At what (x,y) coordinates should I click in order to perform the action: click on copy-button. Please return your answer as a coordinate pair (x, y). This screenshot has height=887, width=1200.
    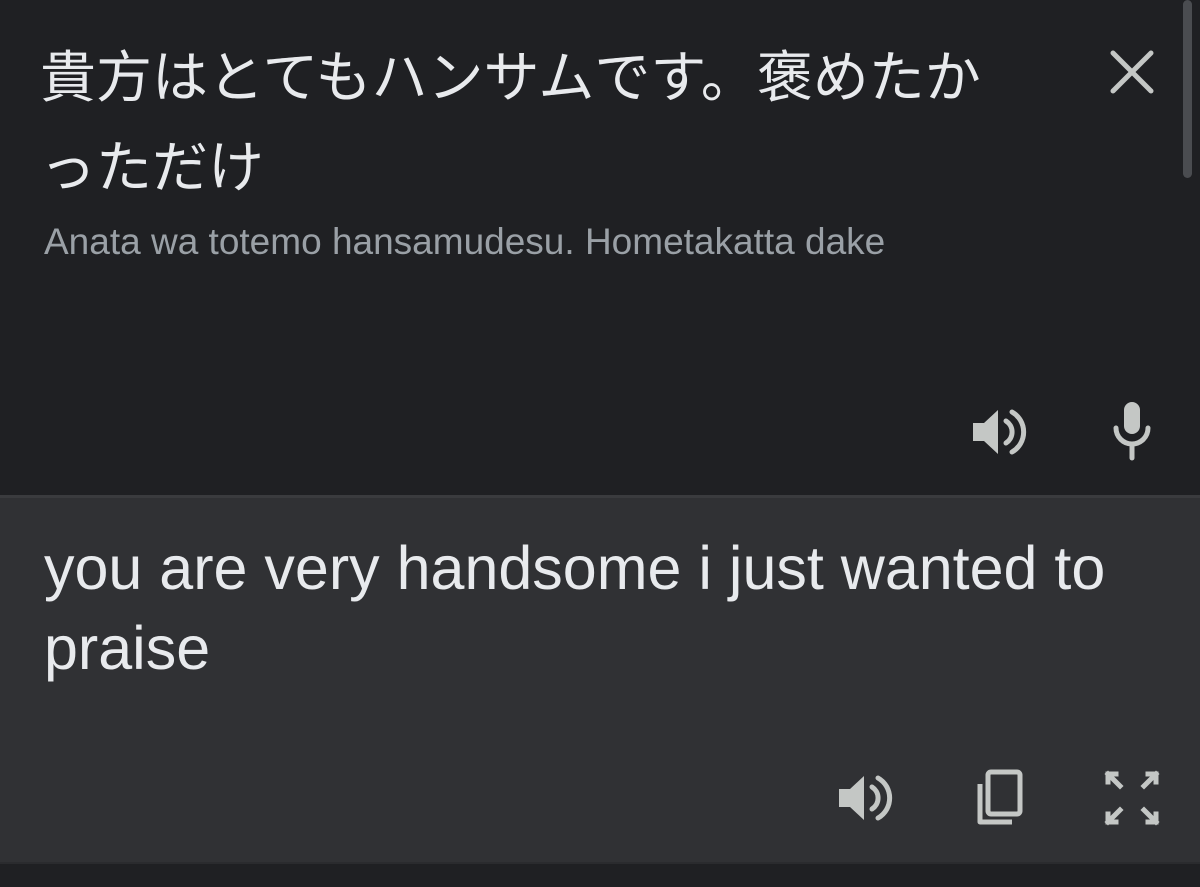
    Looking at the image, I should click on (998, 798).